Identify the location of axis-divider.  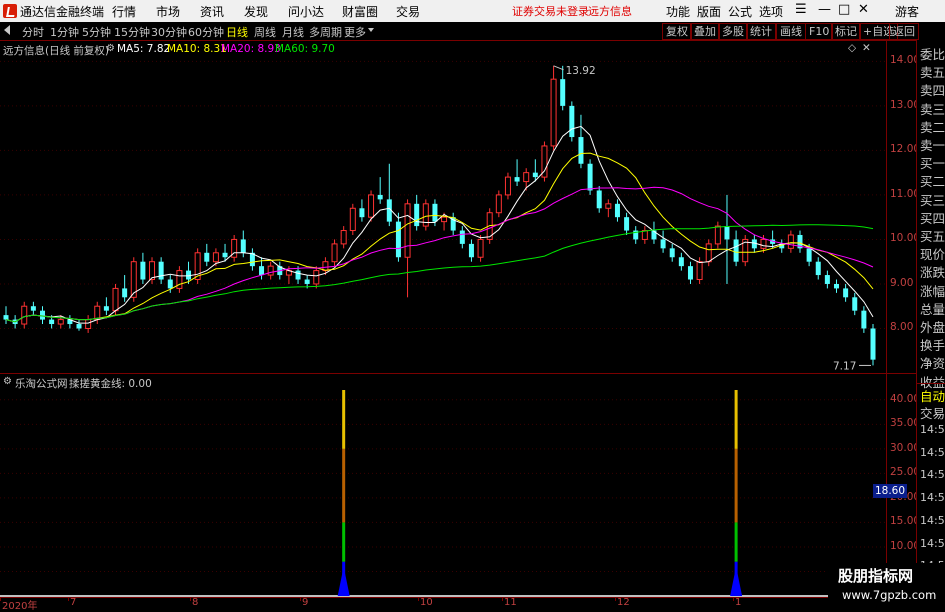
(886, 319).